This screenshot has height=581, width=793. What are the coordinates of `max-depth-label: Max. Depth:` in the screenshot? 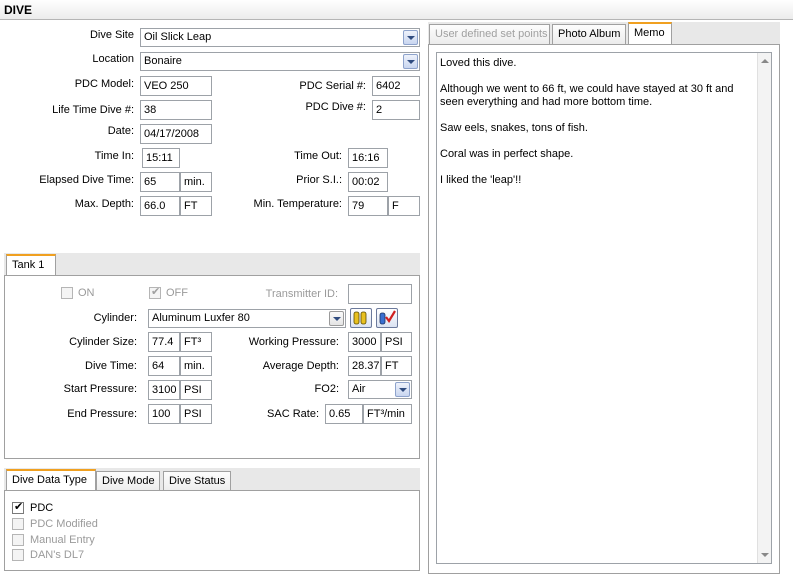 It's located at (104, 204).